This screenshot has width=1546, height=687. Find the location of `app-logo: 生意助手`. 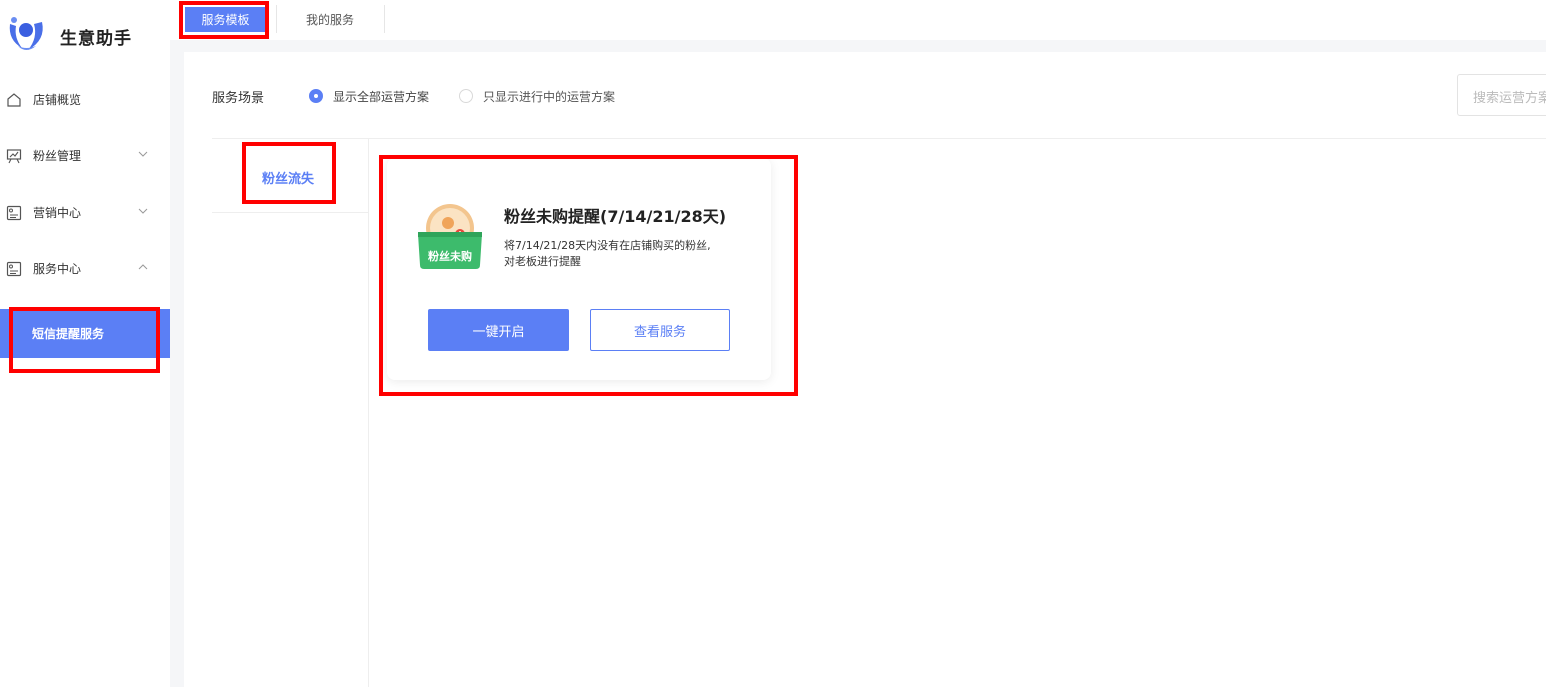

app-logo: 生意助手 is located at coordinates (85, 34).